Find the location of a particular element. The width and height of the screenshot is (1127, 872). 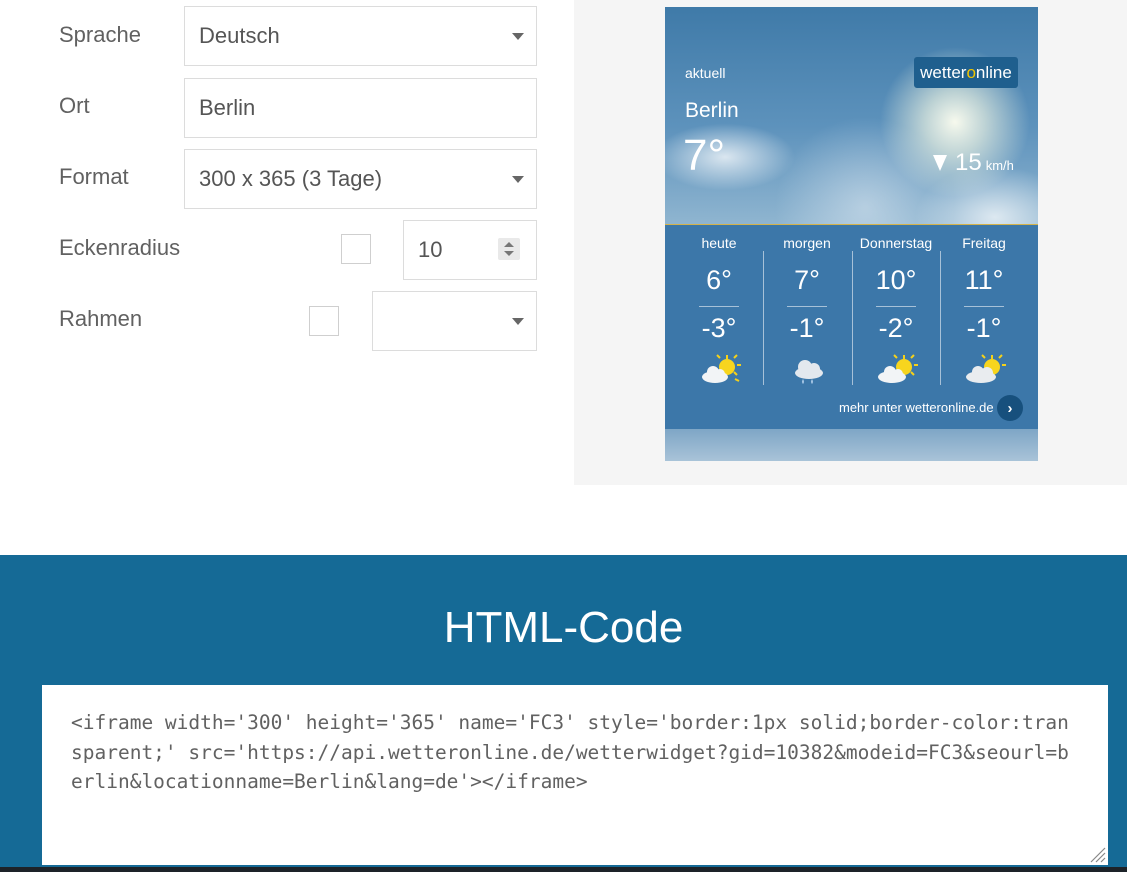

corner-radius-number-input: 10 is located at coordinates (470, 250).